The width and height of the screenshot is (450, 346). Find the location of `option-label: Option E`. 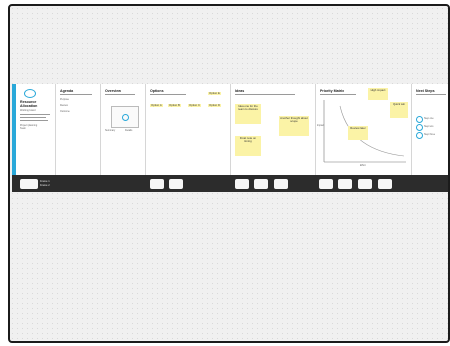

option-label: Option E is located at coordinates (214, 93).